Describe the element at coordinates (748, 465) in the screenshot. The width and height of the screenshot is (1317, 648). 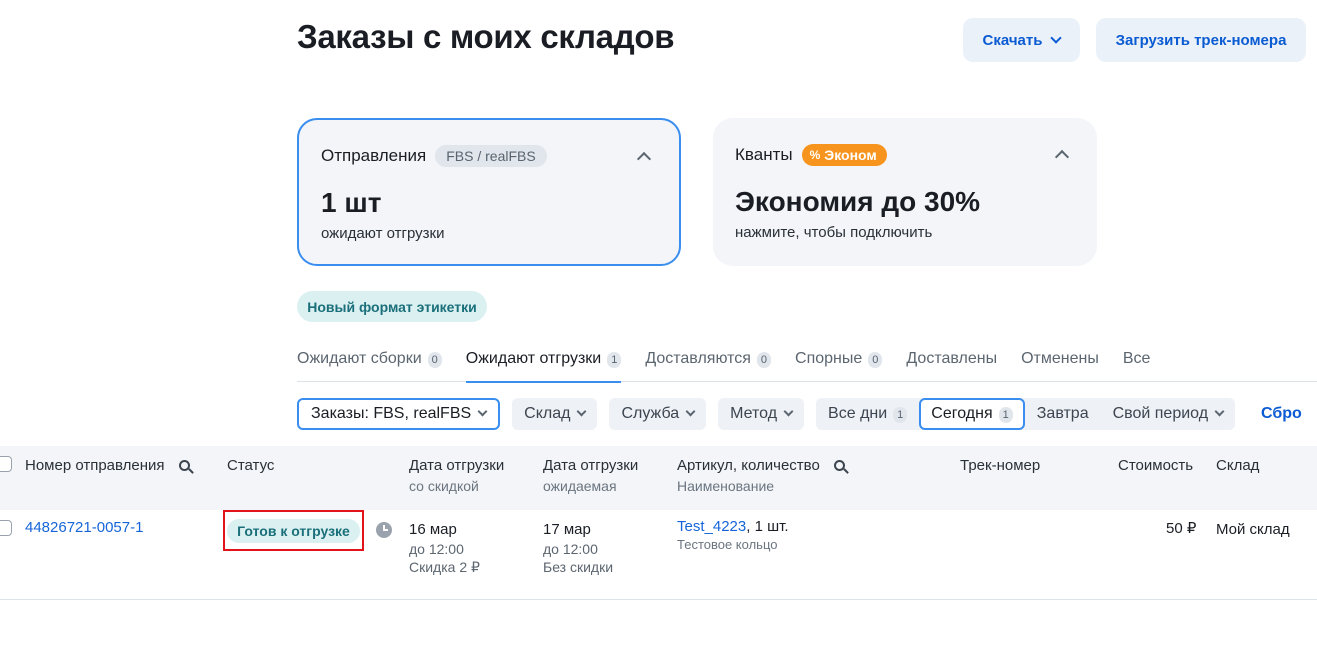
I see `header-article-label: Артикул, количество` at that location.